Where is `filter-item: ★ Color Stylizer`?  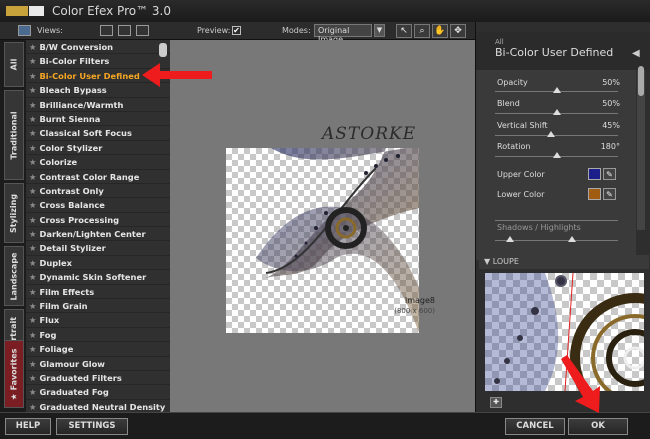 filter-item: ★ Color Stylizer is located at coordinates (98, 148).